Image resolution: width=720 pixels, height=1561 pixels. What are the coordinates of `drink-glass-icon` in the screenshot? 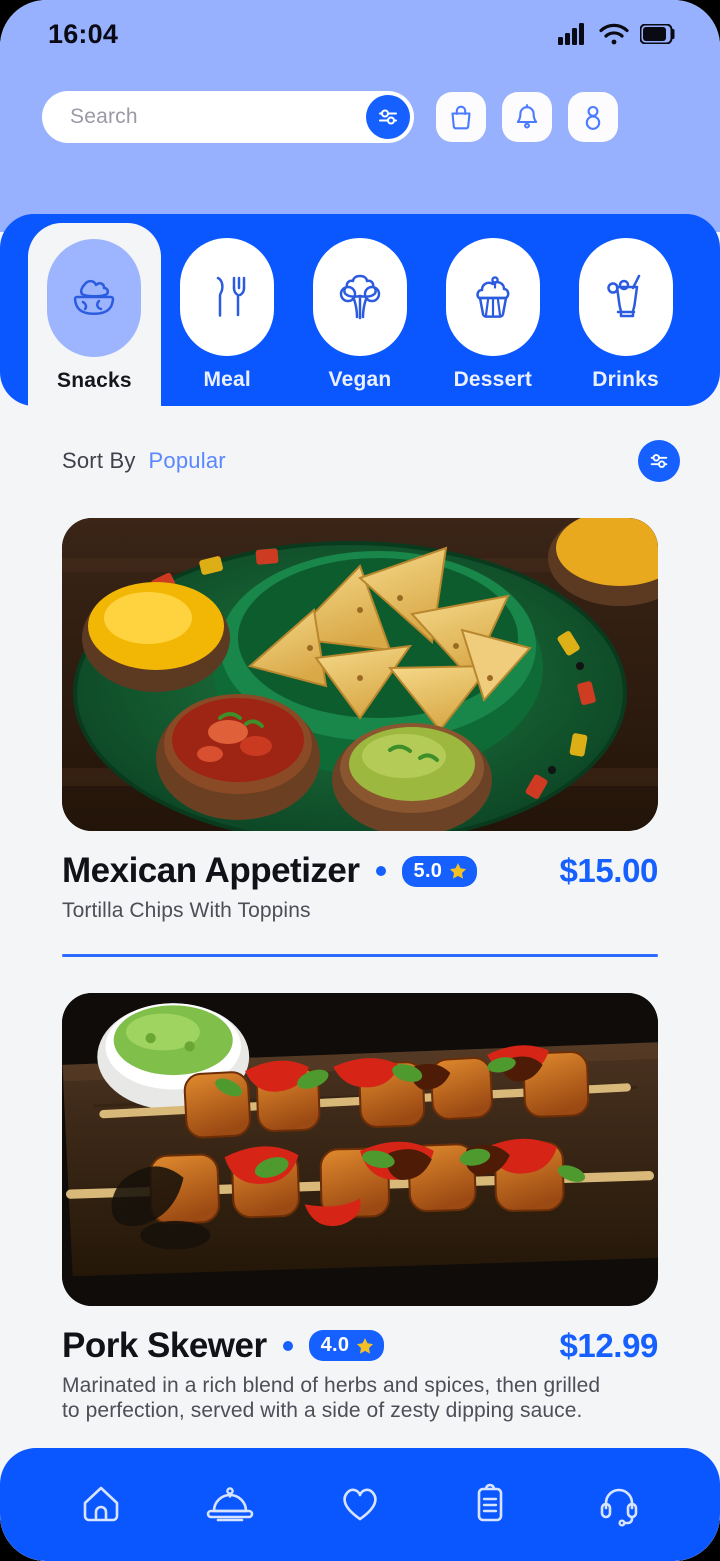 It's located at (623, 296).